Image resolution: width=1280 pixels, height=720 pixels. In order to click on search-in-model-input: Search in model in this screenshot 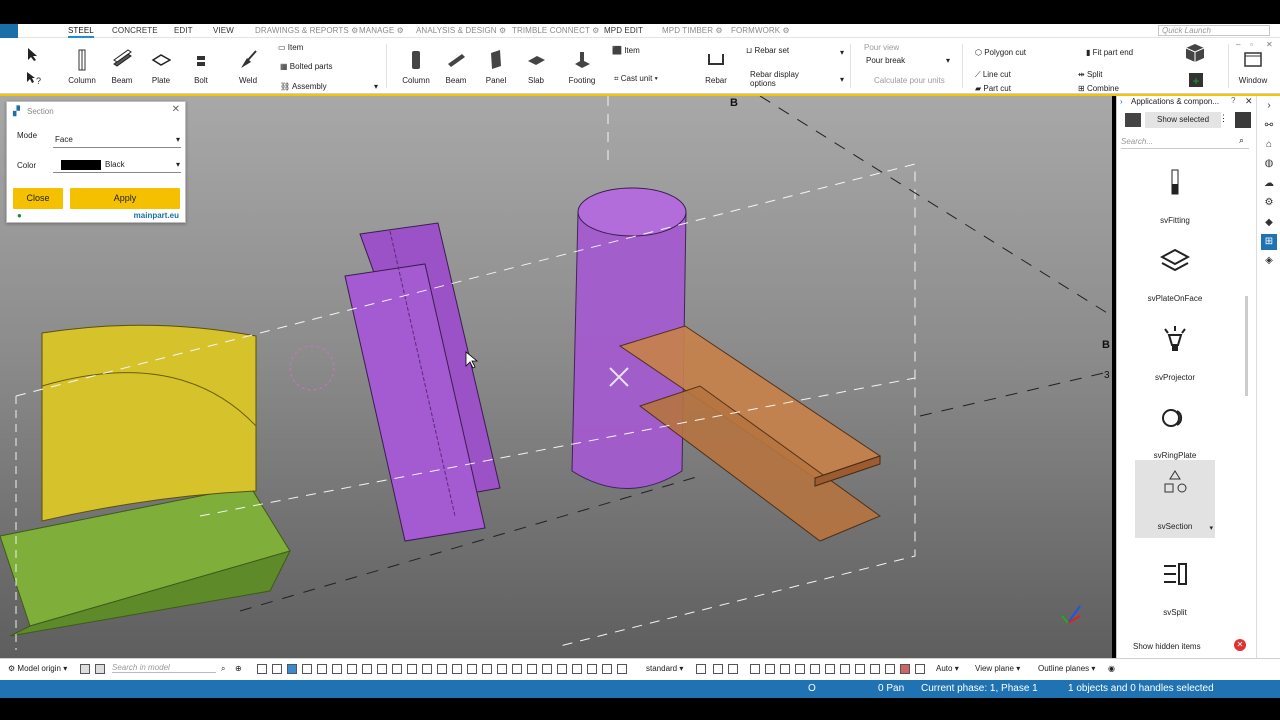, I will do `click(164, 668)`.